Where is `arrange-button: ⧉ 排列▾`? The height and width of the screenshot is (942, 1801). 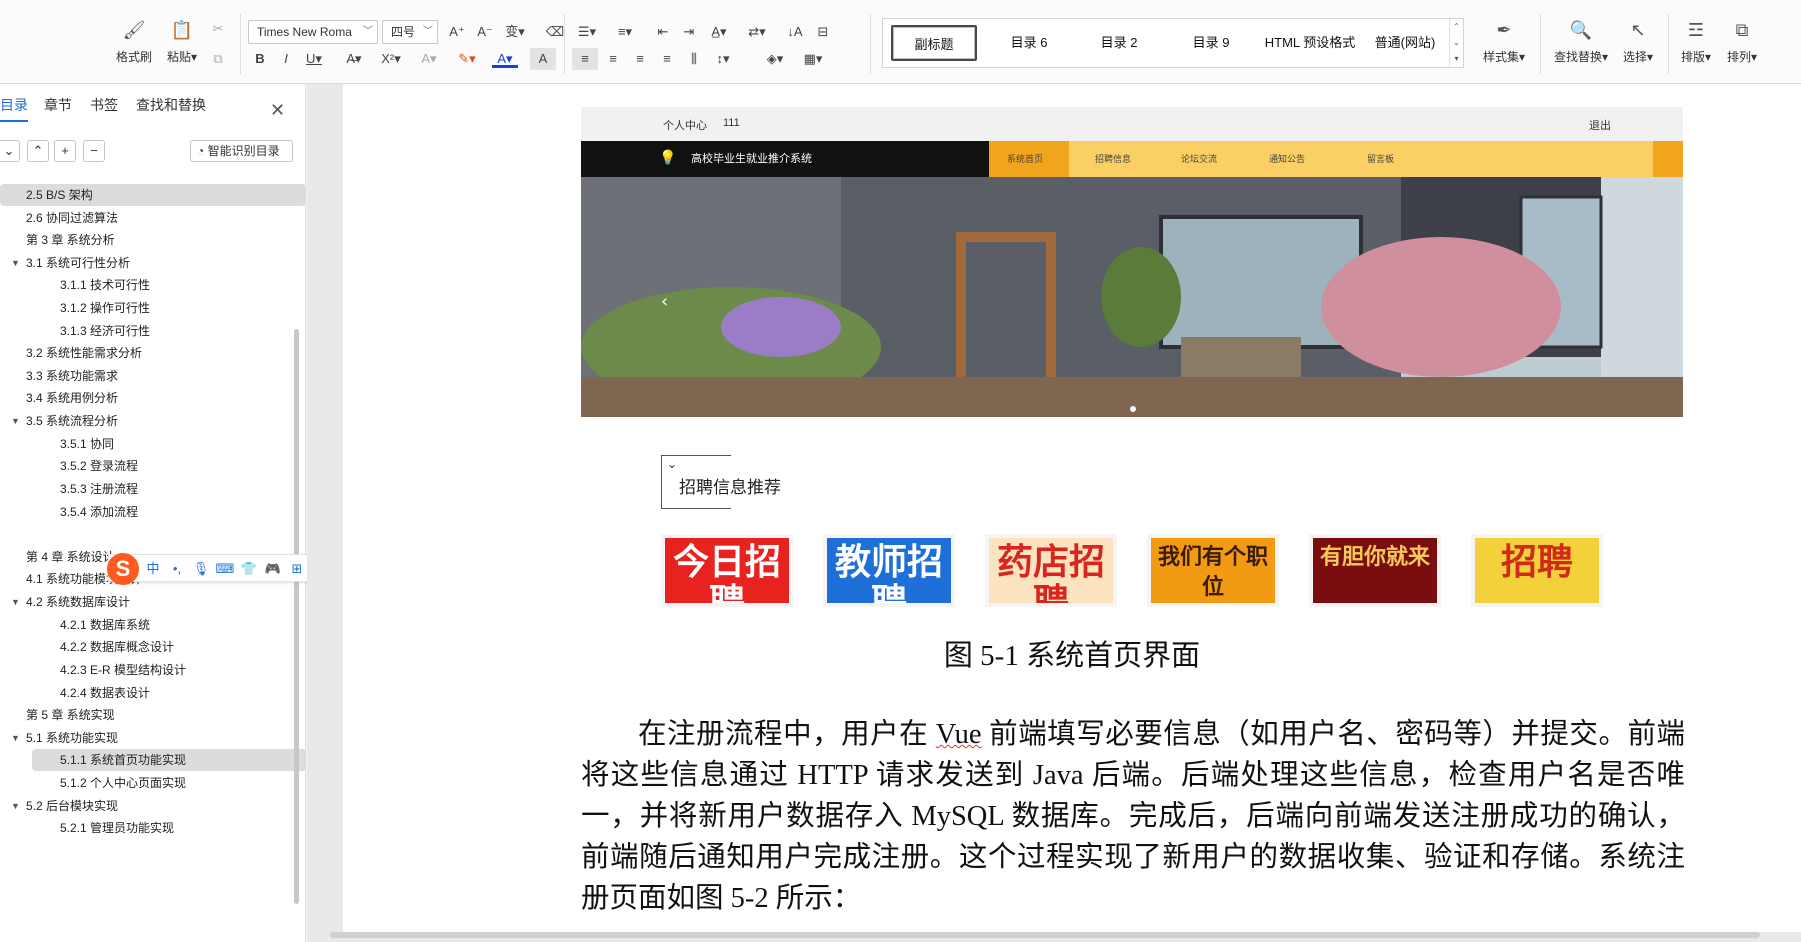
arrange-button: ⧉ 排列▾ is located at coordinates (1742, 45).